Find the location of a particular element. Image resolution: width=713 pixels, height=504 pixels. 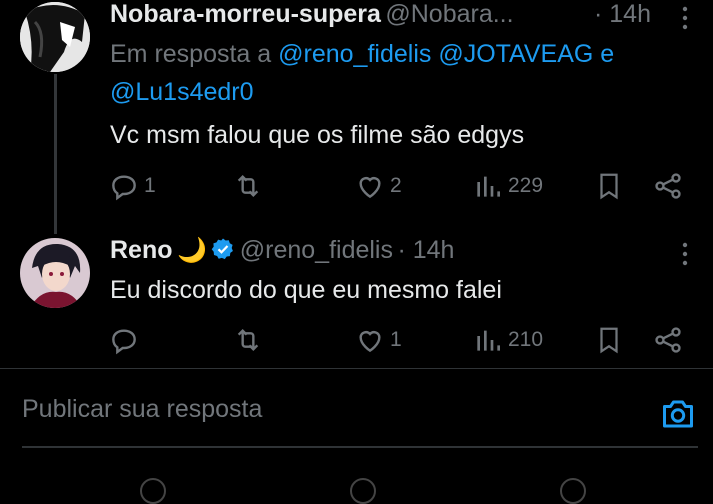

avatar-reno-image is located at coordinates (55, 273).